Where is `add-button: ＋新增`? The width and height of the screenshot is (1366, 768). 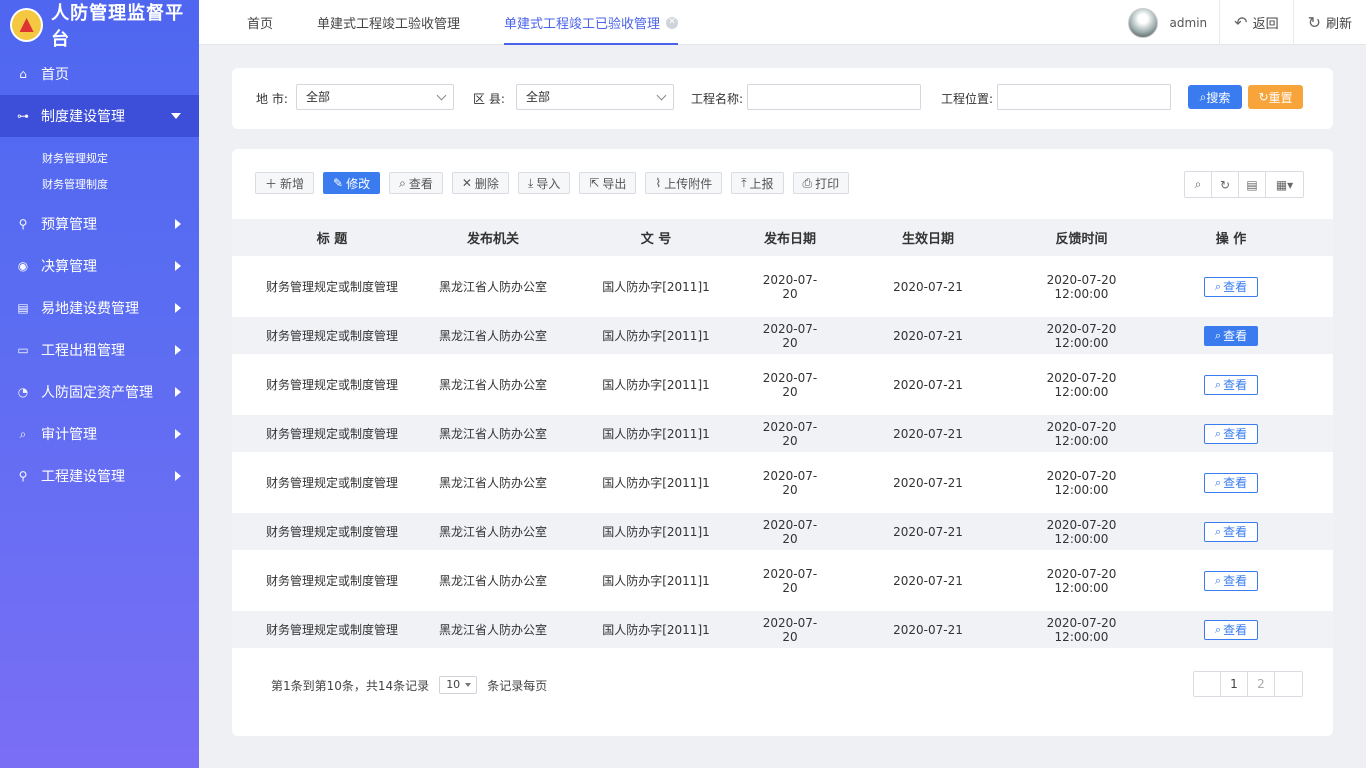 add-button: ＋新增 is located at coordinates (285, 183).